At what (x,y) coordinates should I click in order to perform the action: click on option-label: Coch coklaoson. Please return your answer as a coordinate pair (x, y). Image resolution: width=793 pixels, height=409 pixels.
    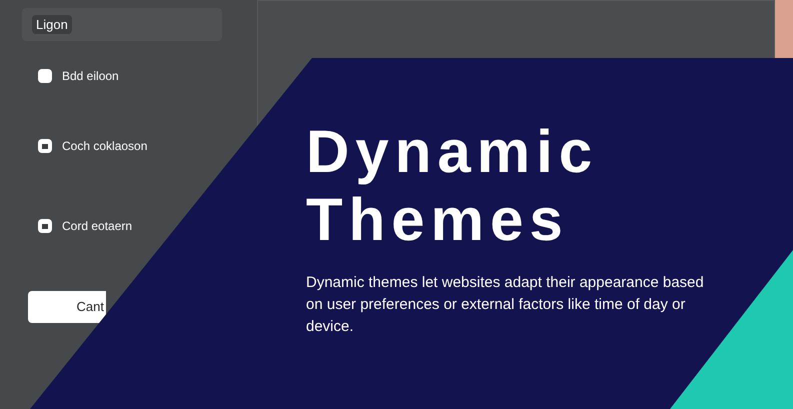
    Looking at the image, I should click on (105, 146).